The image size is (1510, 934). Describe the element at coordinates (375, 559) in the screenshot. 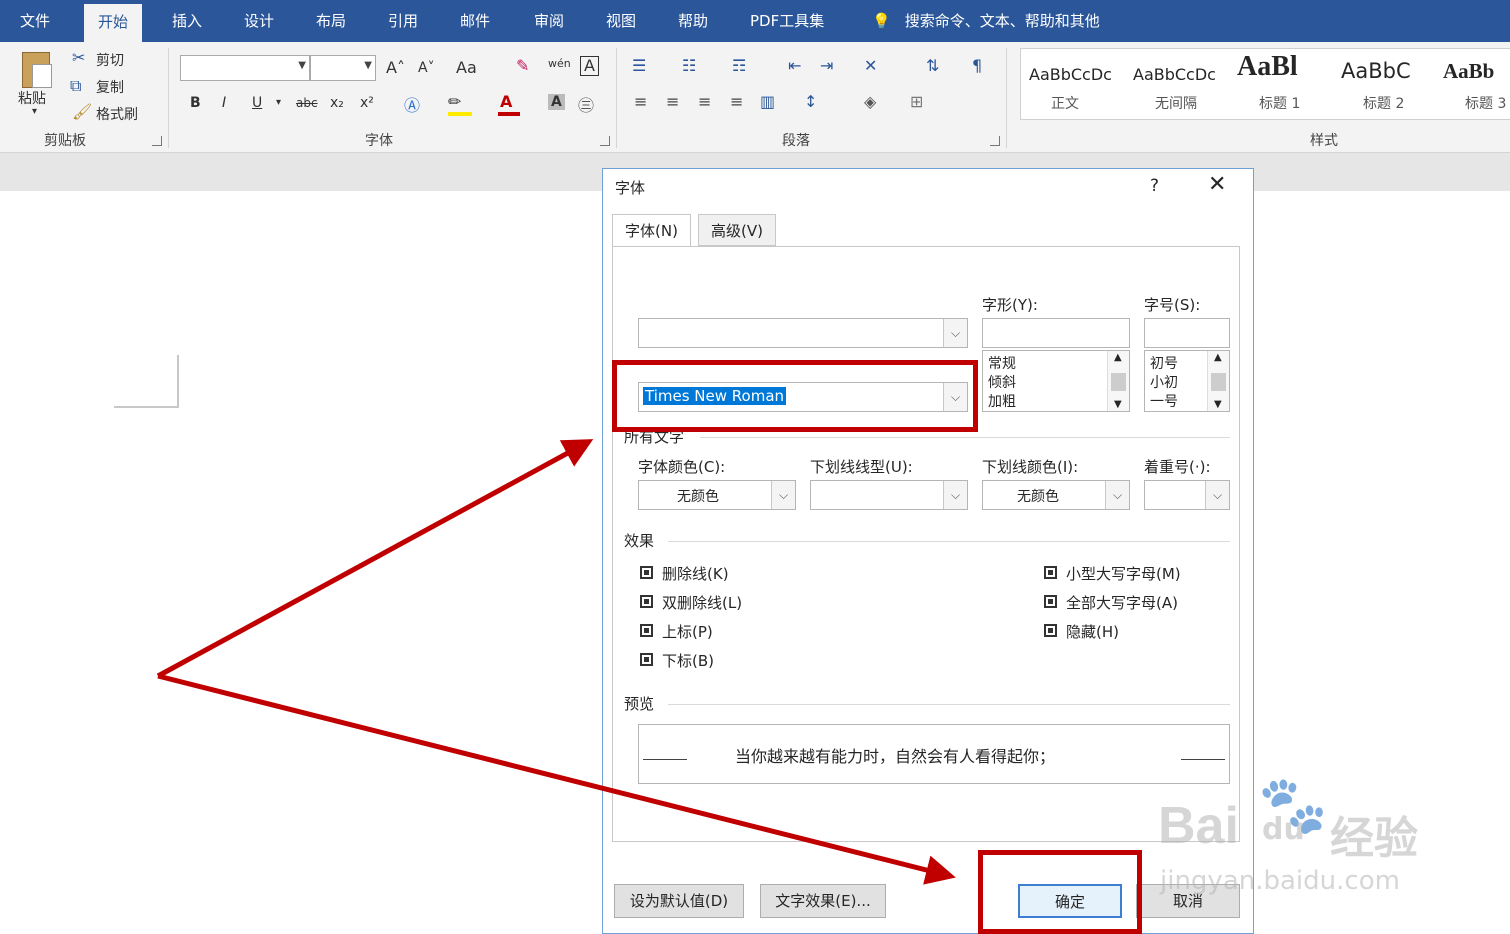

I see `arrow-to-font-box` at that location.